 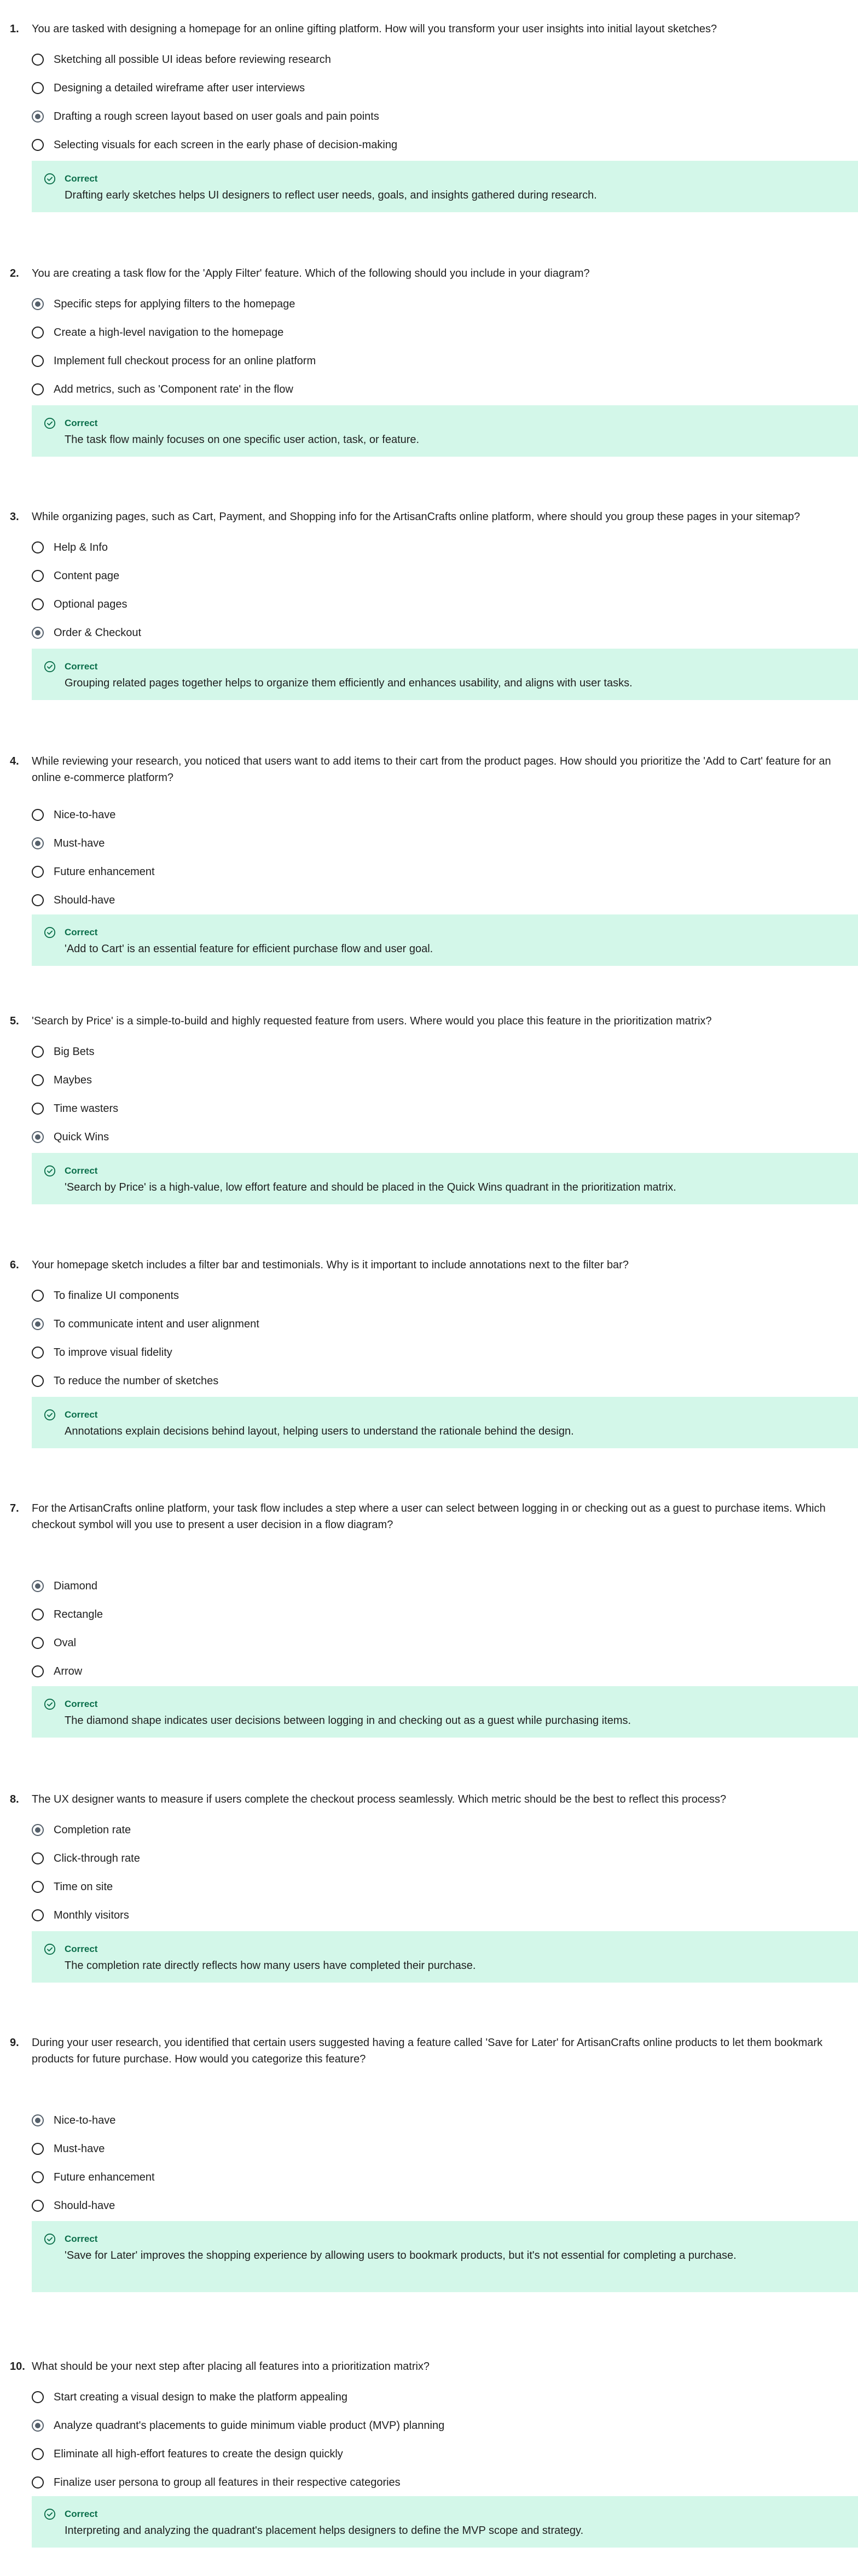 I want to click on answer-option: Diamond, so click(x=65, y=1586).